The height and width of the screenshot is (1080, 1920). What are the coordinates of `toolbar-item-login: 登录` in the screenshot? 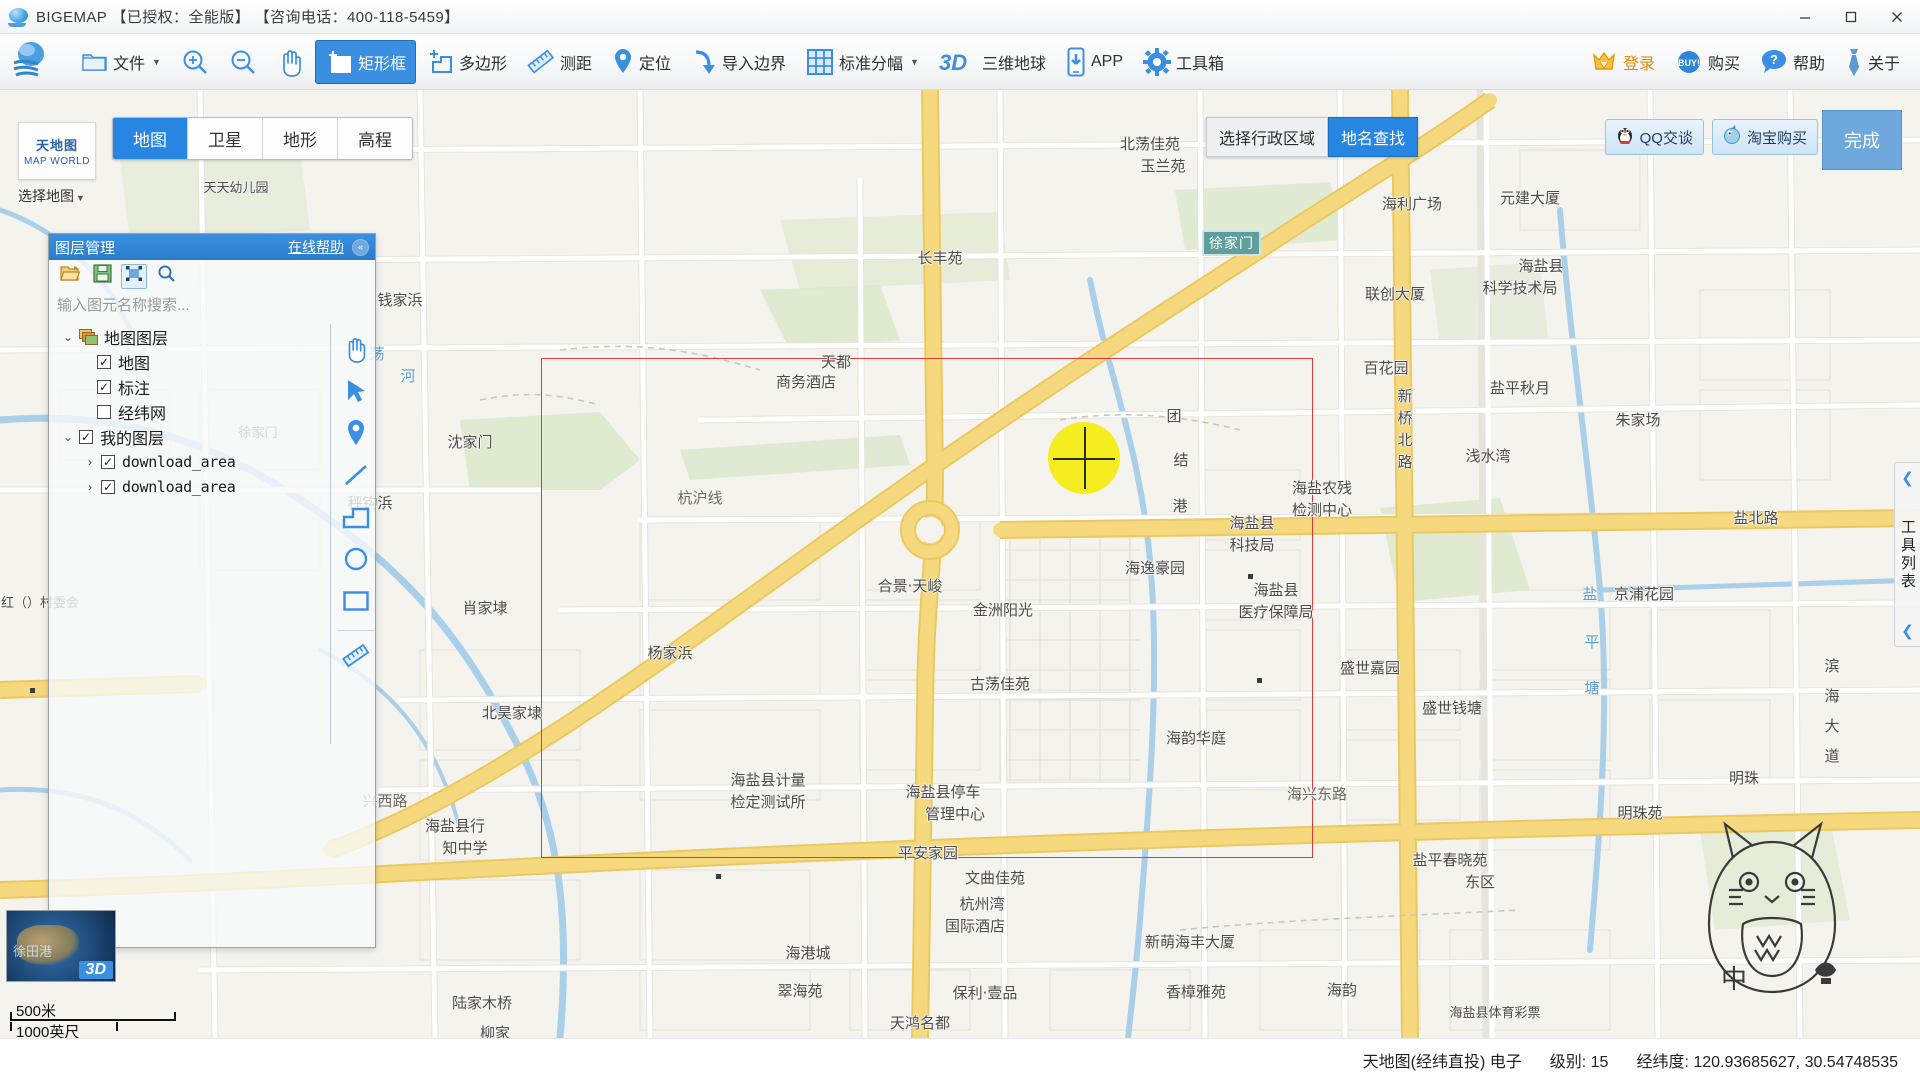 It's located at (1622, 62).